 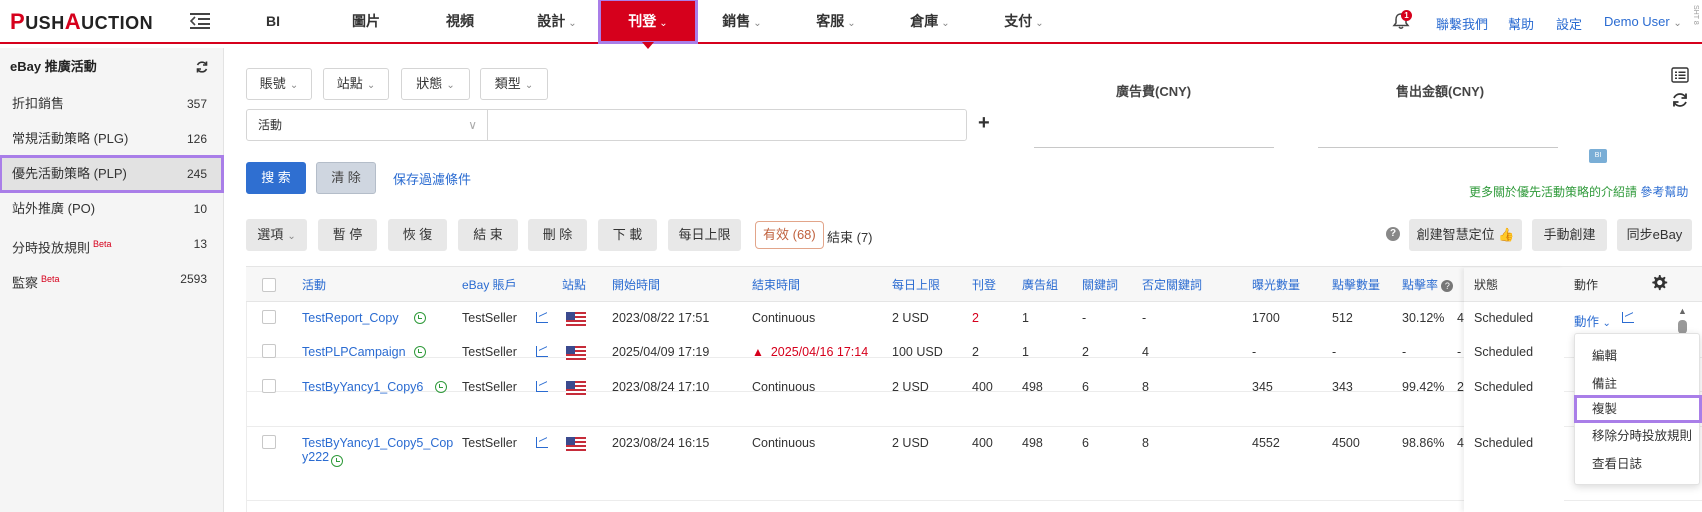 What do you see at coordinates (574, 285) in the screenshot?
I see `col-site: 站點` at bounding box center [574, 285].